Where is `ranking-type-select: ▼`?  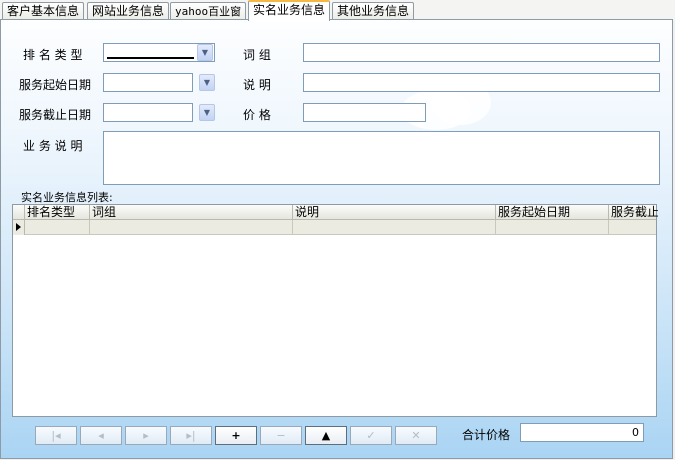
ranking-type-select: ▼ is located at coordinates (159, 52).